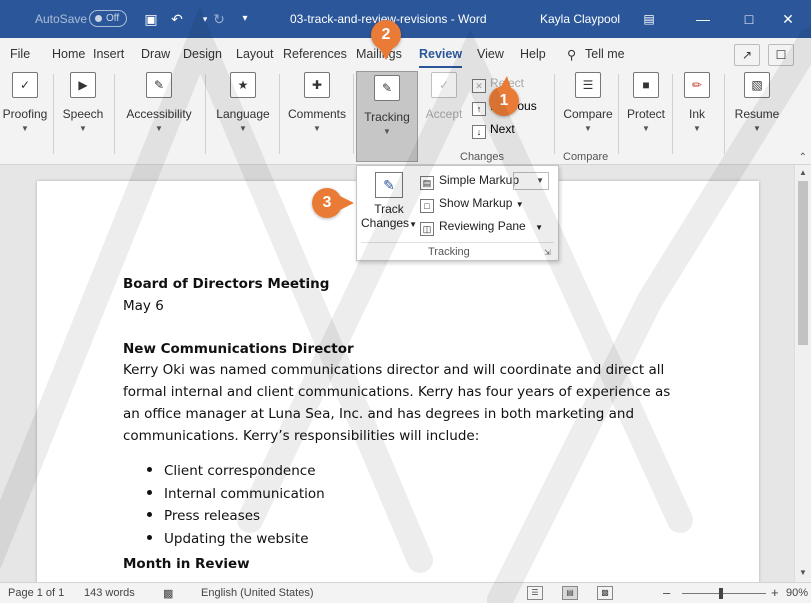 The width and height of the screenshot is (811, 603). What do you see at coordinates (724, 593) in the screenshot?
I see `zoom-slider` at bounding box center [724, 593].